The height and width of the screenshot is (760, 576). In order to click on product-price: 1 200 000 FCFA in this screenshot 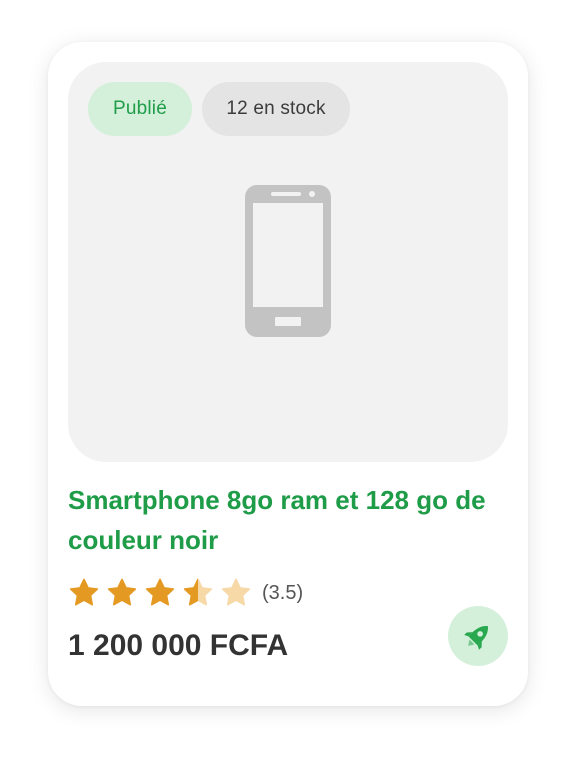, I will do `click(178, 645)`.